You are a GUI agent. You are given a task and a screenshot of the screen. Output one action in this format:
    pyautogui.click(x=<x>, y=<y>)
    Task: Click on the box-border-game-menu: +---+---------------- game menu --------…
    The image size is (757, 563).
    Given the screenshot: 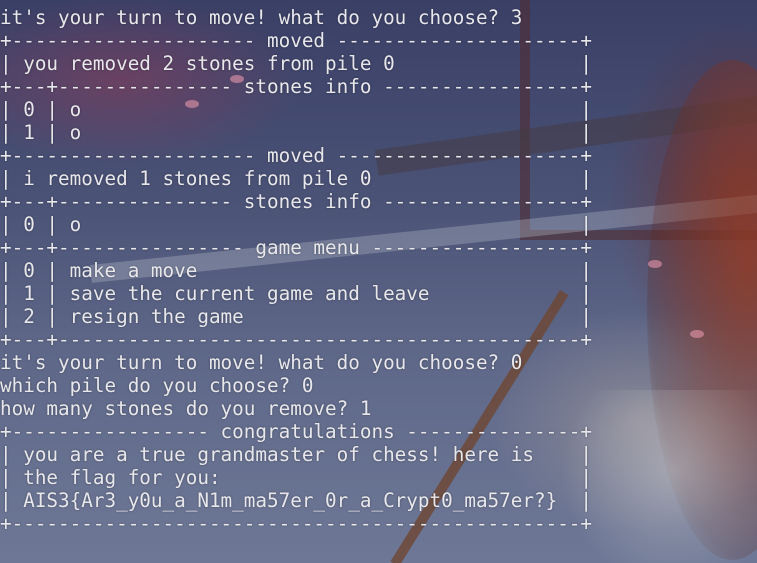 What is the action you would take?
    pyautogui.click(x=296, y=247)
    